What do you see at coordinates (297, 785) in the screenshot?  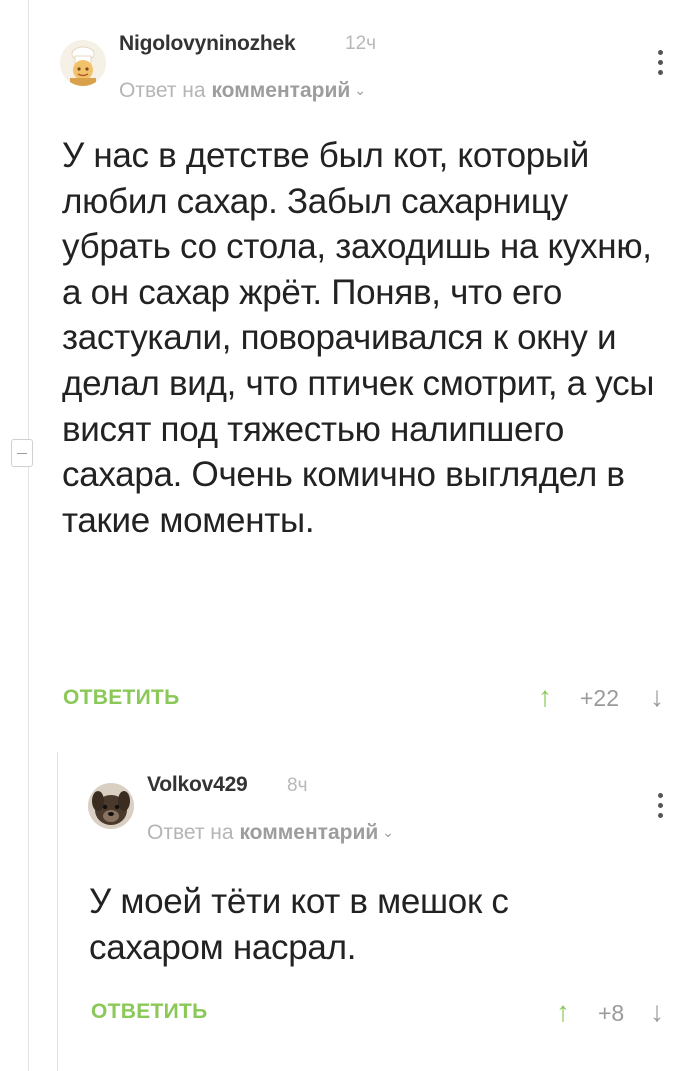 I see `timestamp: 8ч` at bounding box center [297, 785].